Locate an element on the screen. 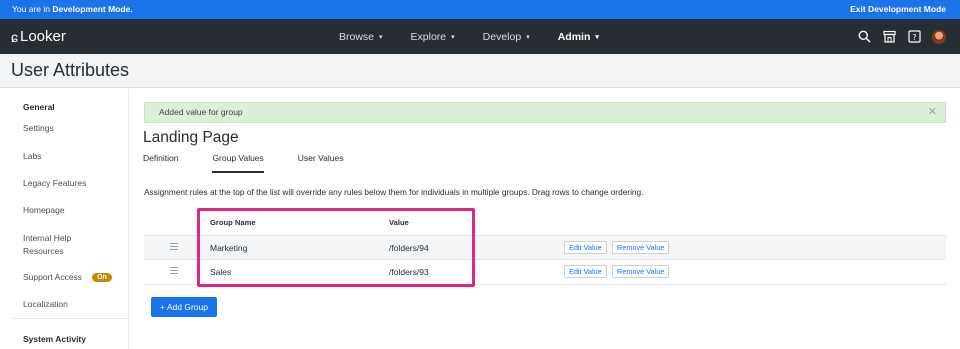 The width and height of the screenshot is (960, 349). exit-development-mode-link: Exit Development Mode is located at coordinates (898, 9).